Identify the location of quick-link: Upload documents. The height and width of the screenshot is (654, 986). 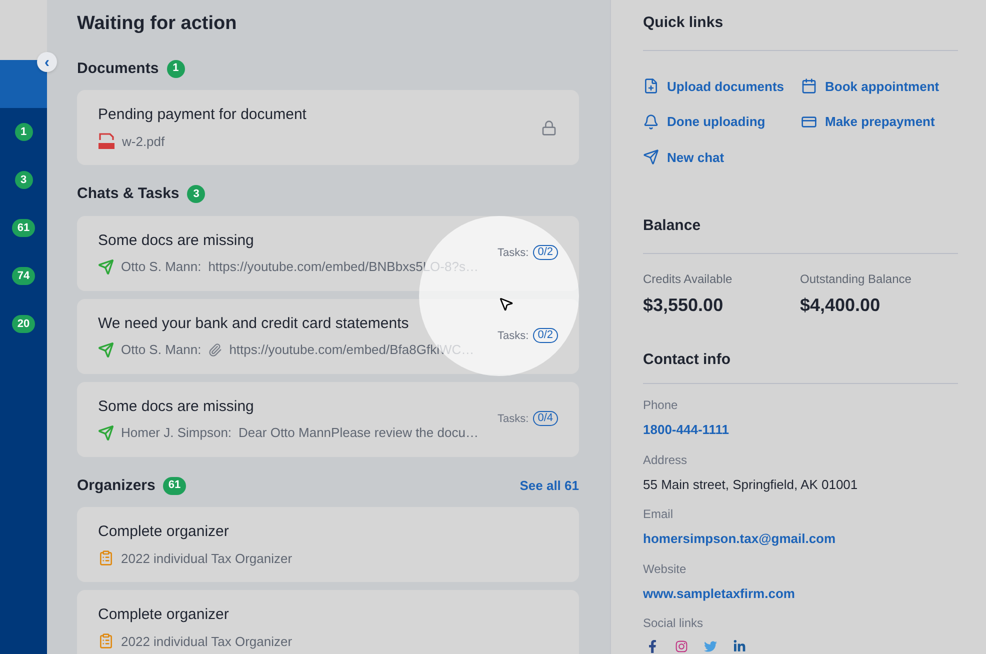
(722, 86).